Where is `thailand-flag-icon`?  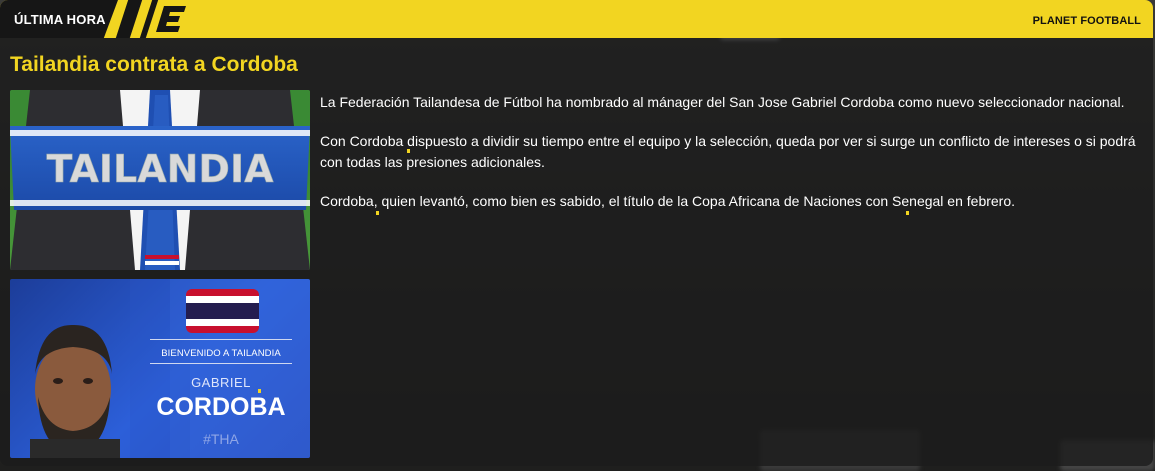 thailand-flag-icon is located at coordinates (222, 311).